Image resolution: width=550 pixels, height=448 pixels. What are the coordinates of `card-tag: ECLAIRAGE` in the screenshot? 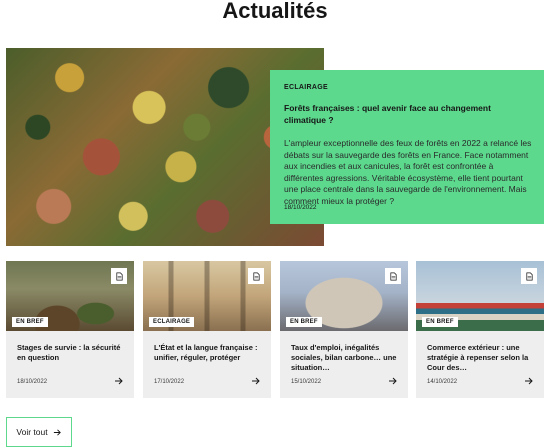 It's located at (172, 322).